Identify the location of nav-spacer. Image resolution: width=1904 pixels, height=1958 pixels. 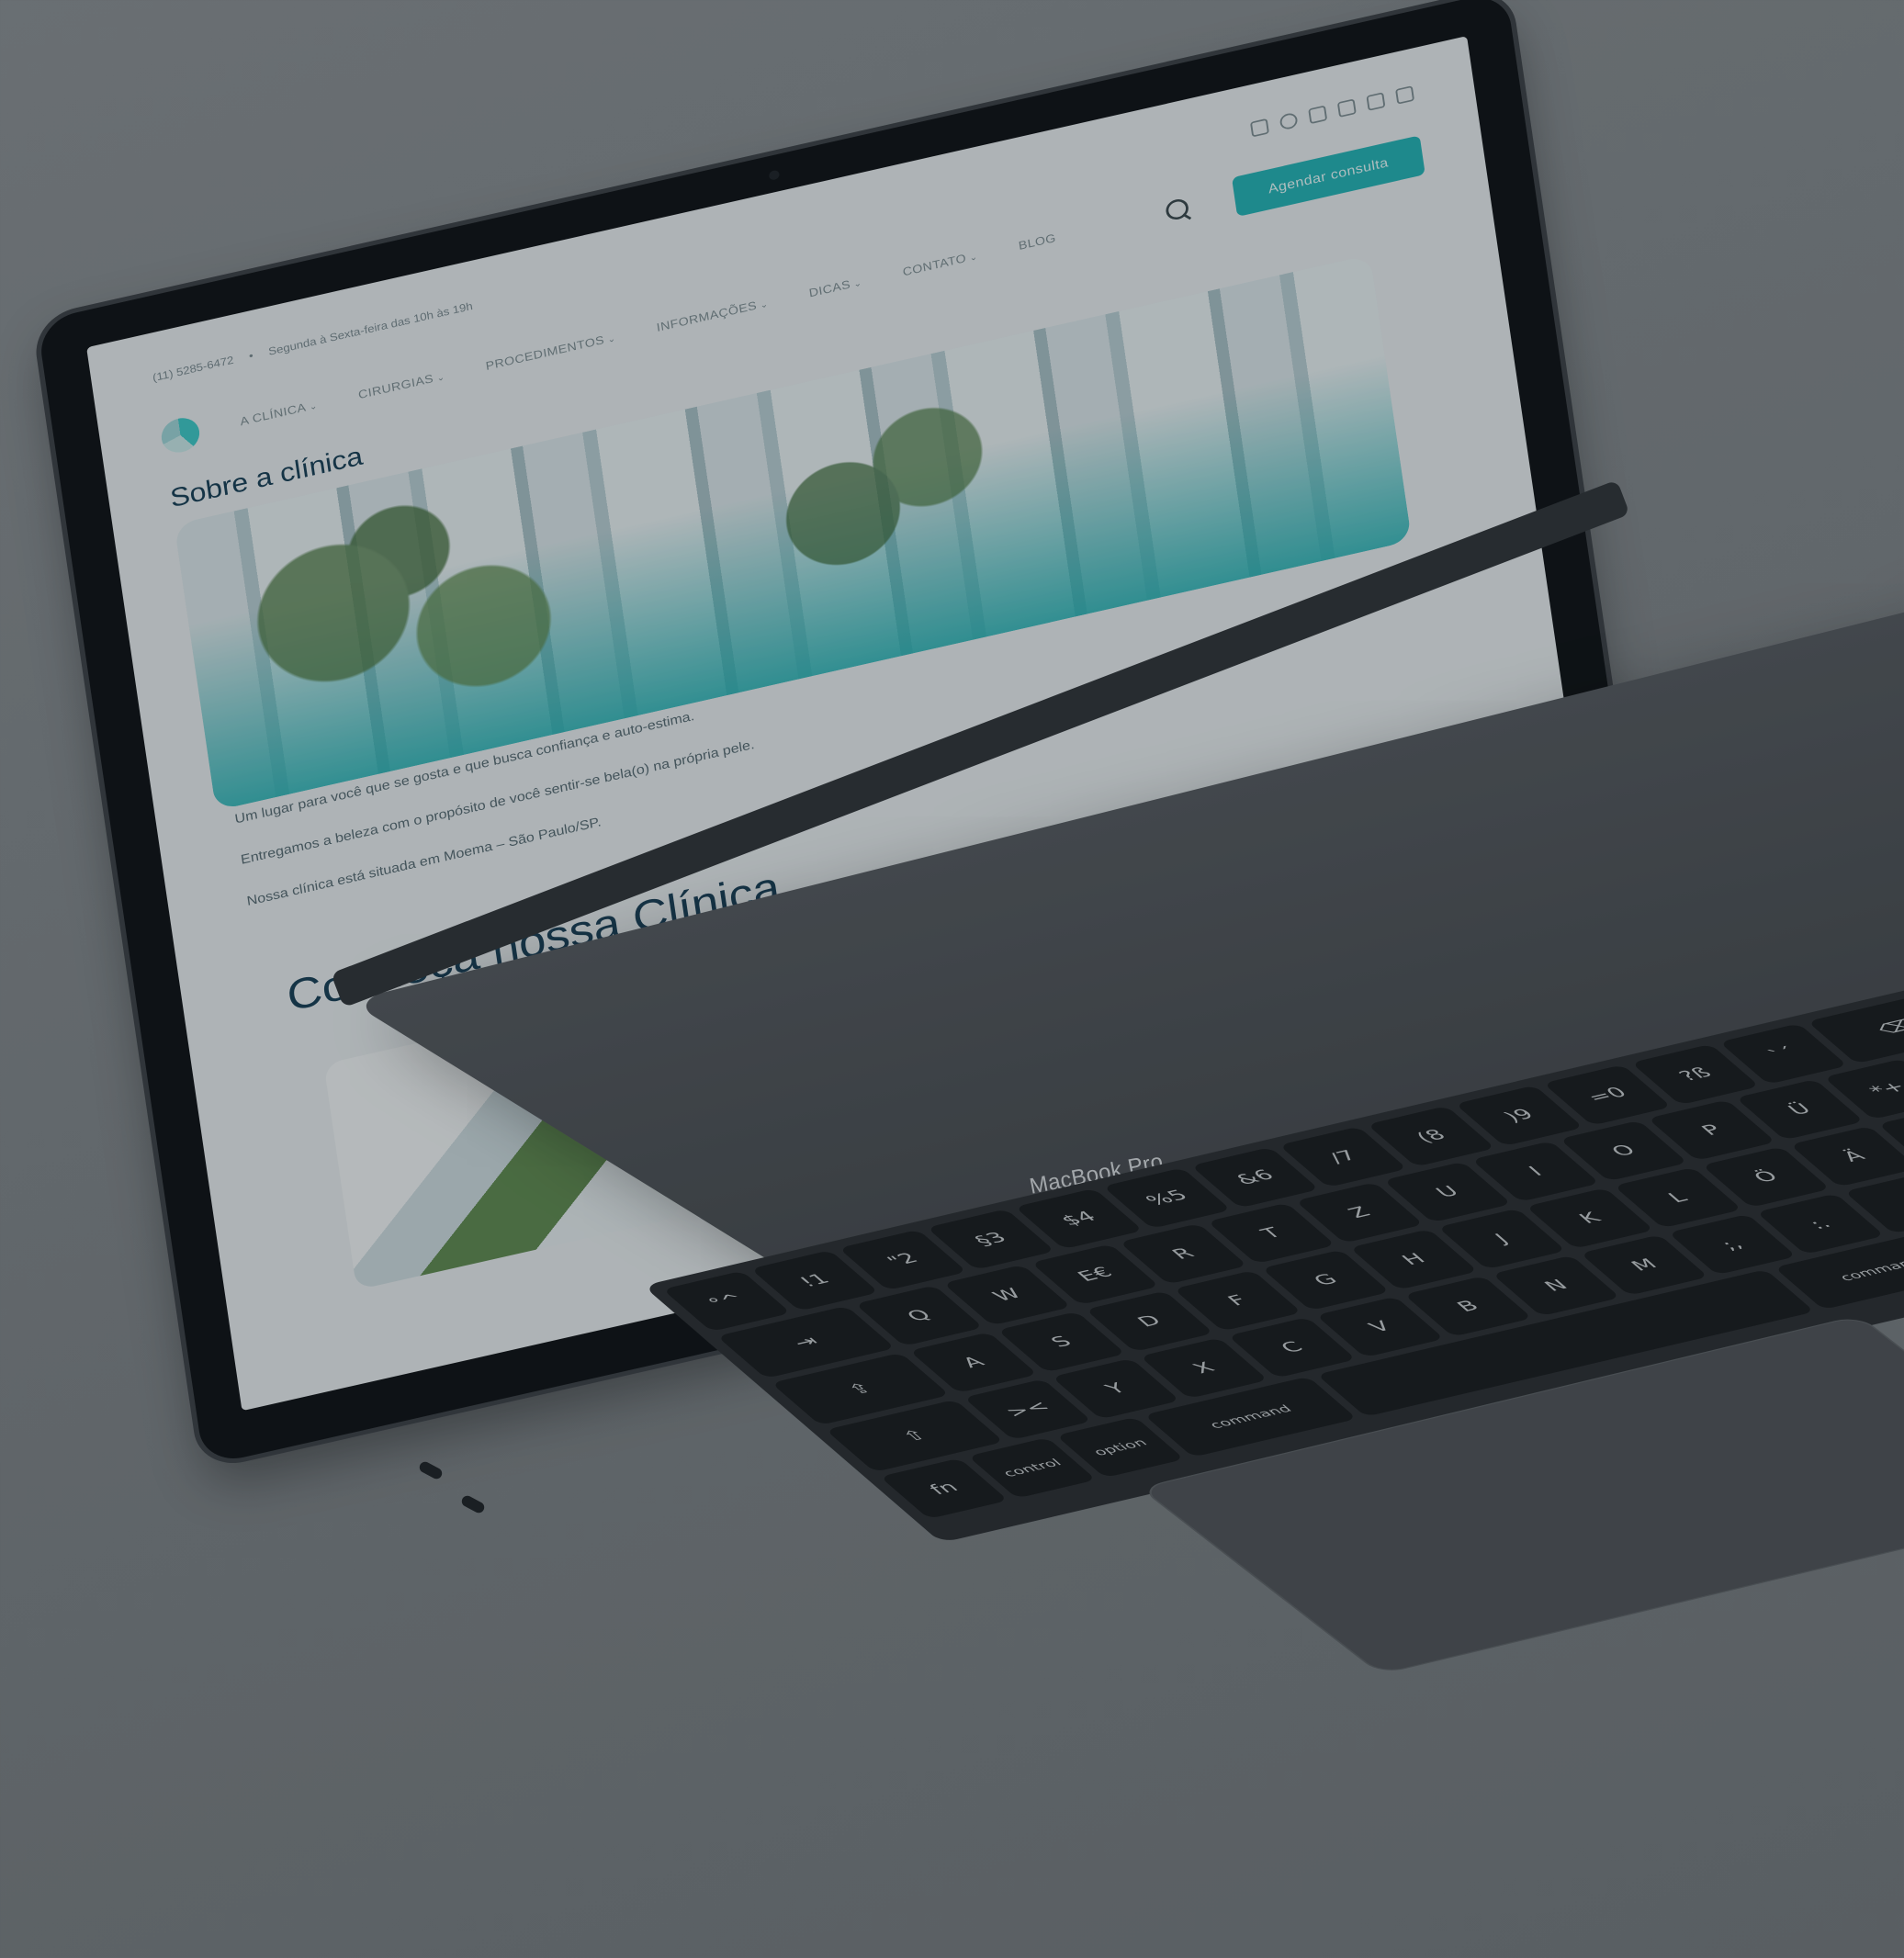
(1109, 226).